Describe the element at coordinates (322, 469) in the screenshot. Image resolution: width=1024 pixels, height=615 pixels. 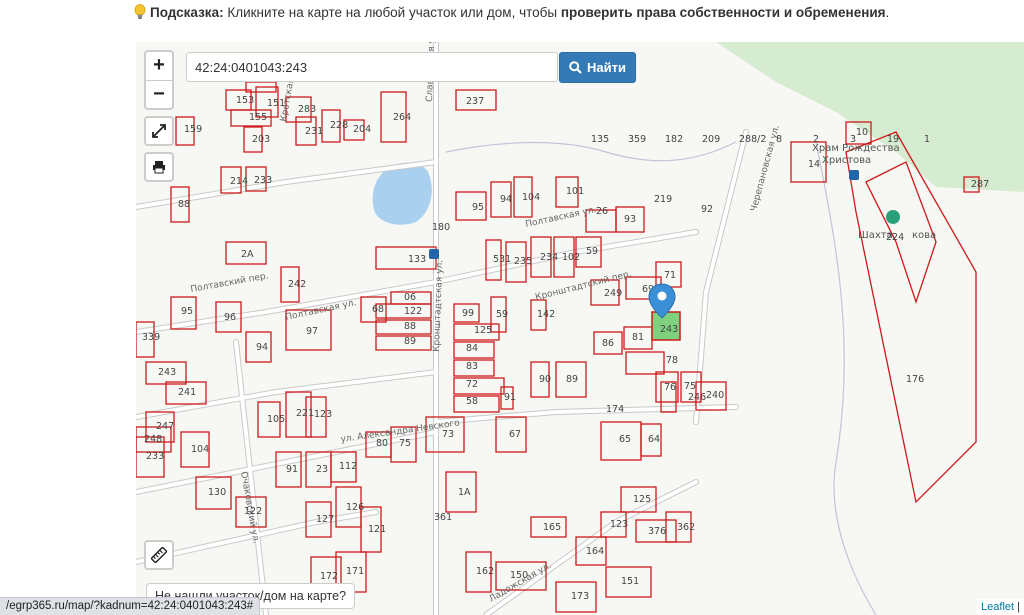
I see `parcel-number-label: 23` at that location.